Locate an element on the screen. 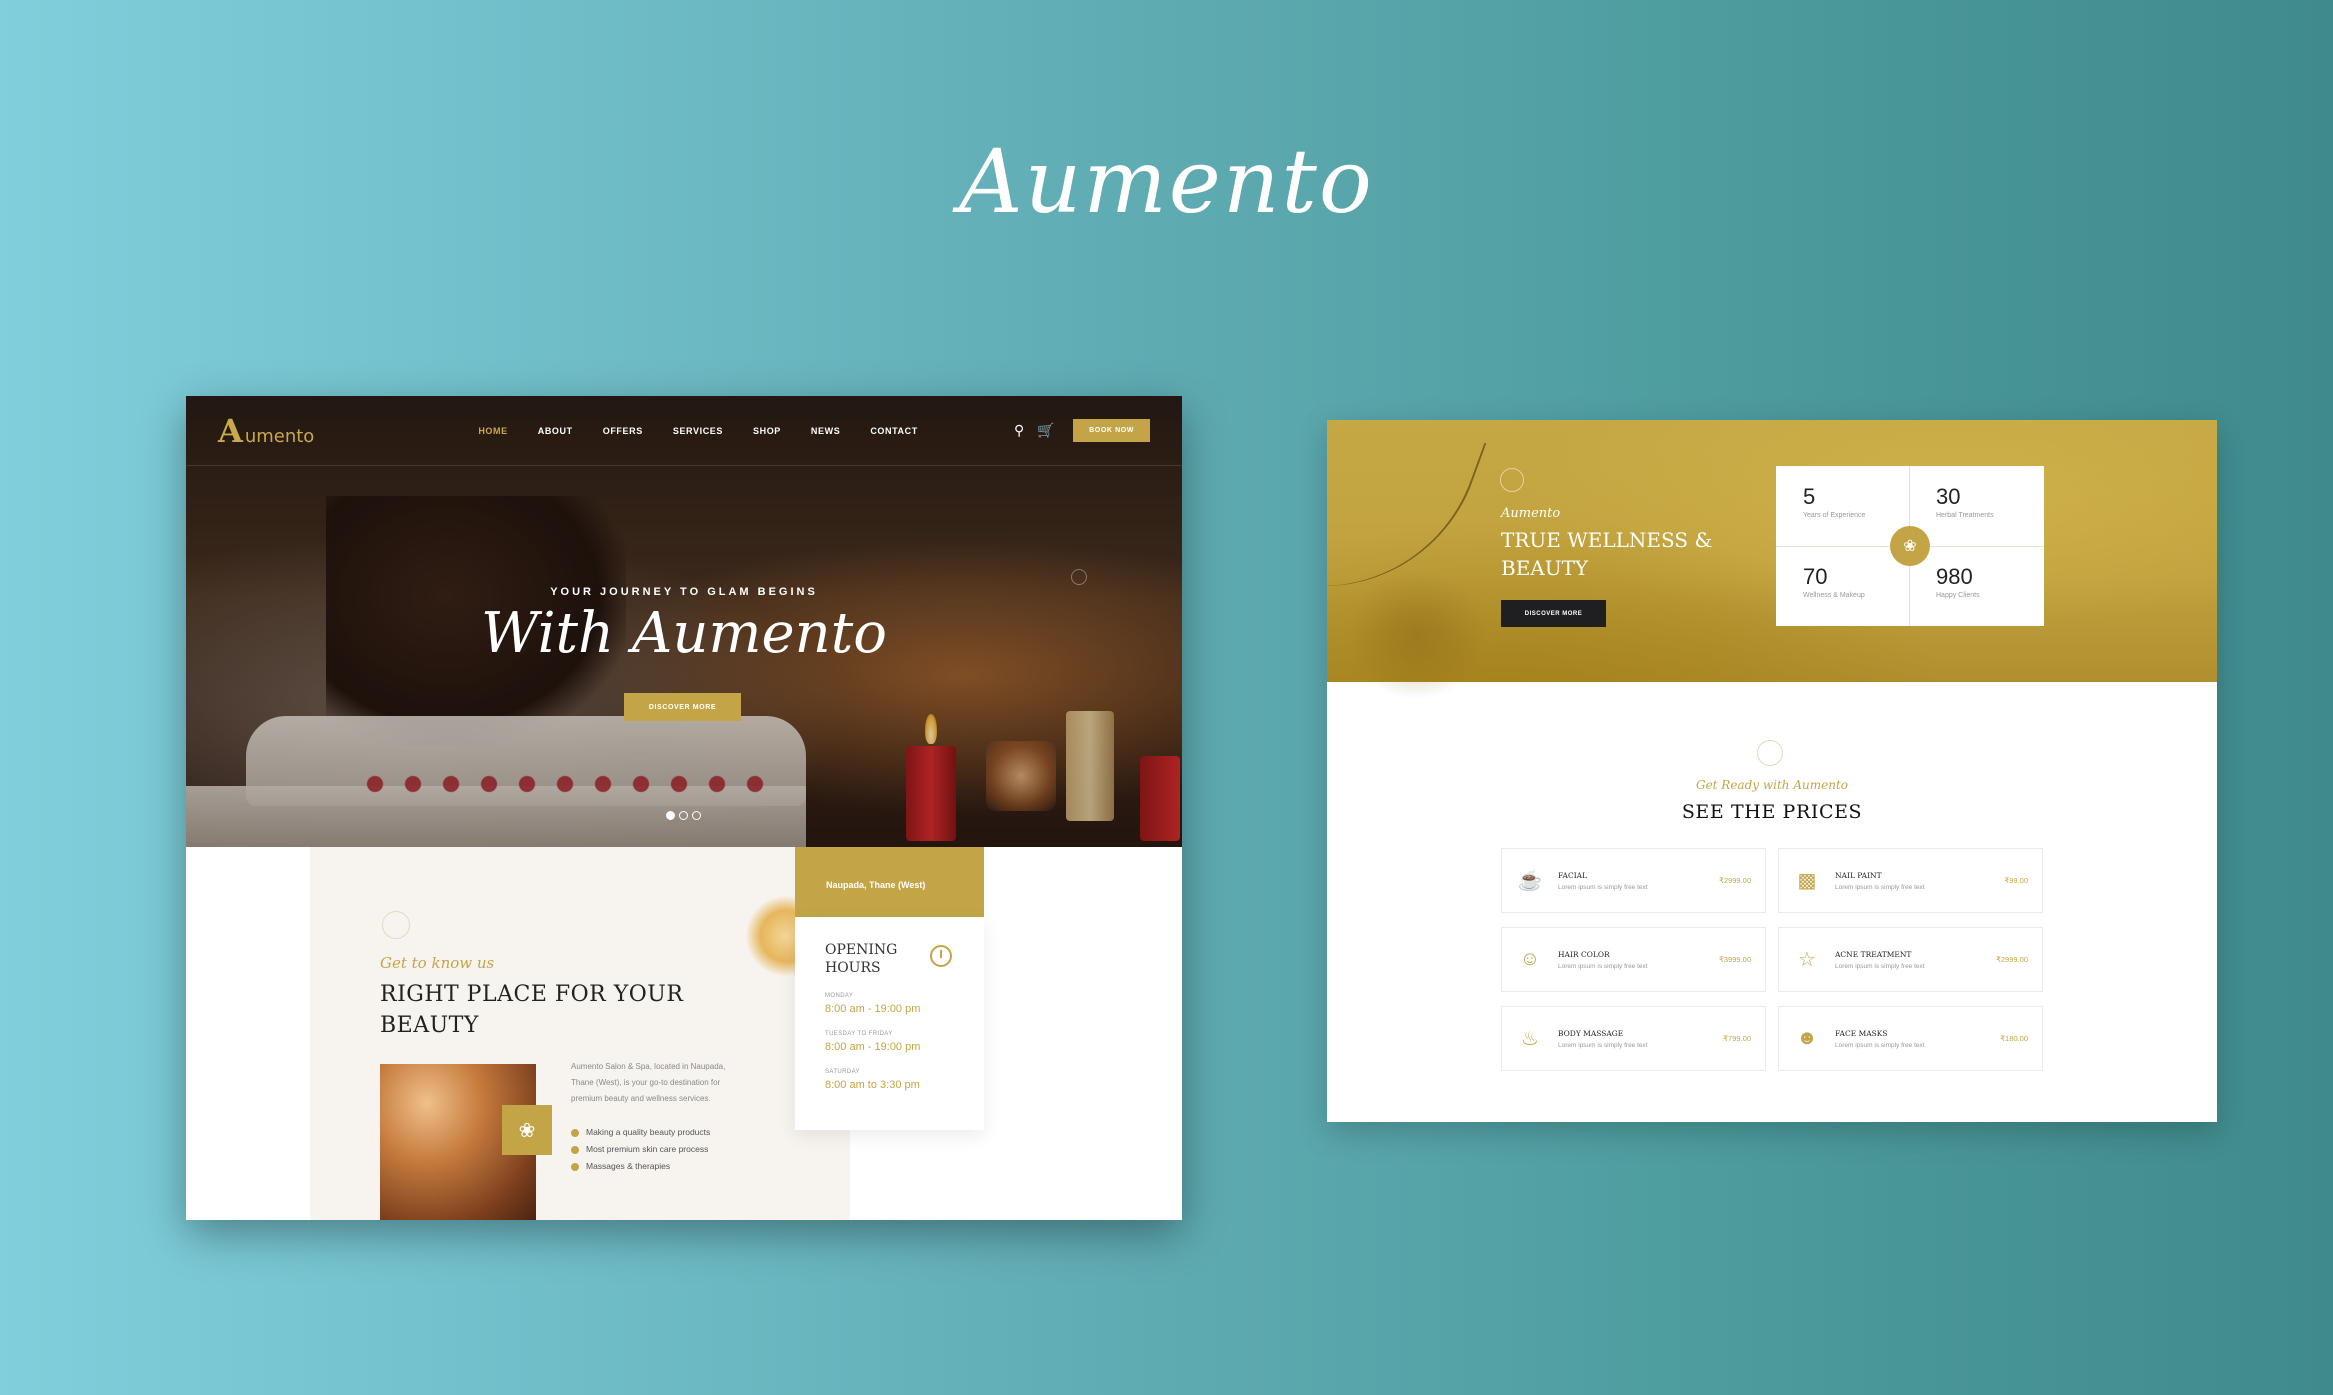  prices-title: SEE THE PRICES is located at coordinates (1772, 812).